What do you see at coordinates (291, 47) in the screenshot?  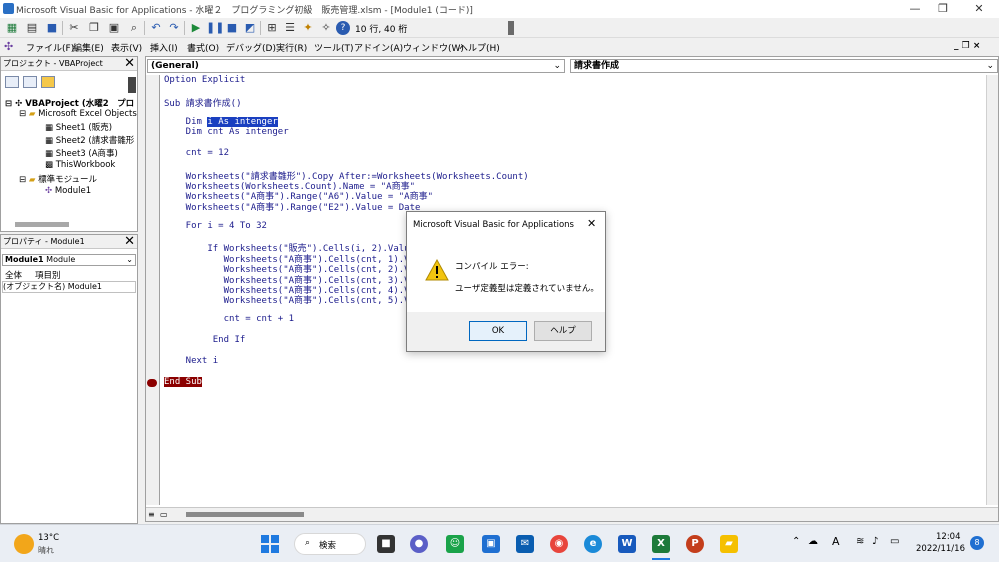 I see `menu-run: 実行(R)` at bounding box center [291, 47].